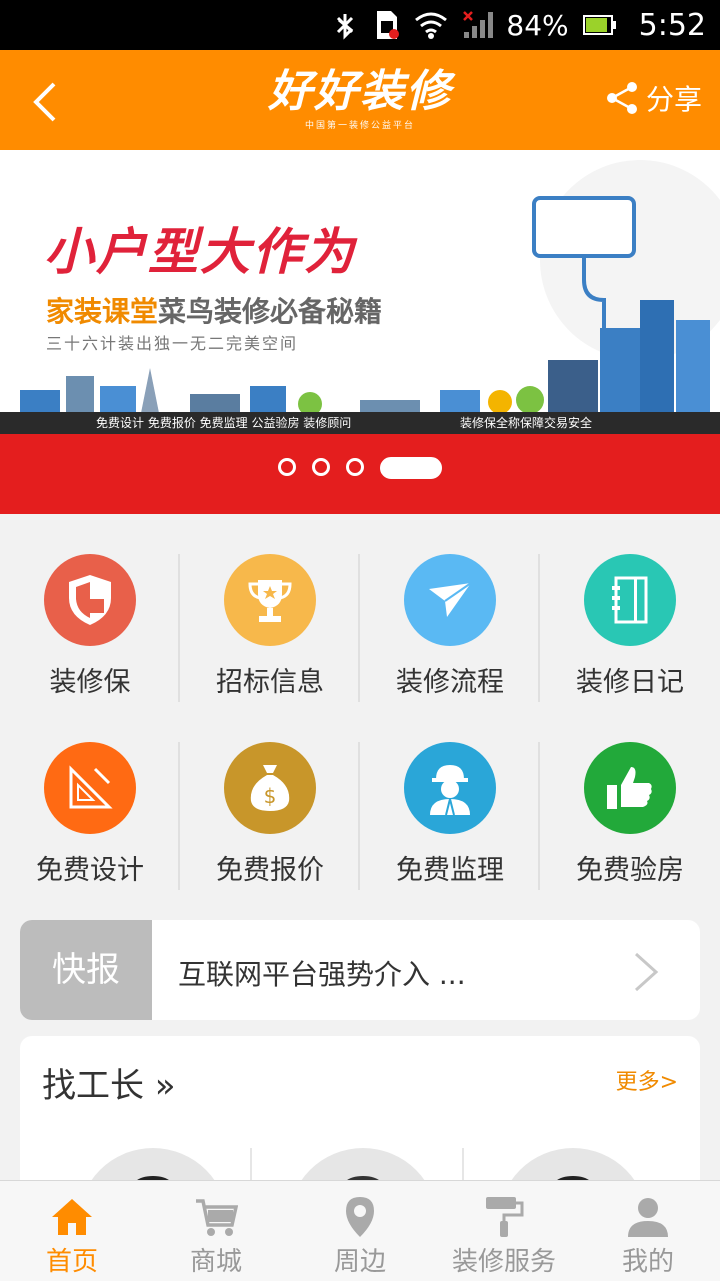 Image resolution: width=720 pixels, height=1281 pixels. Describe the element at coordinates (503, 1262) in the screenshot. I see `tab-label: 装修服务` at that location.